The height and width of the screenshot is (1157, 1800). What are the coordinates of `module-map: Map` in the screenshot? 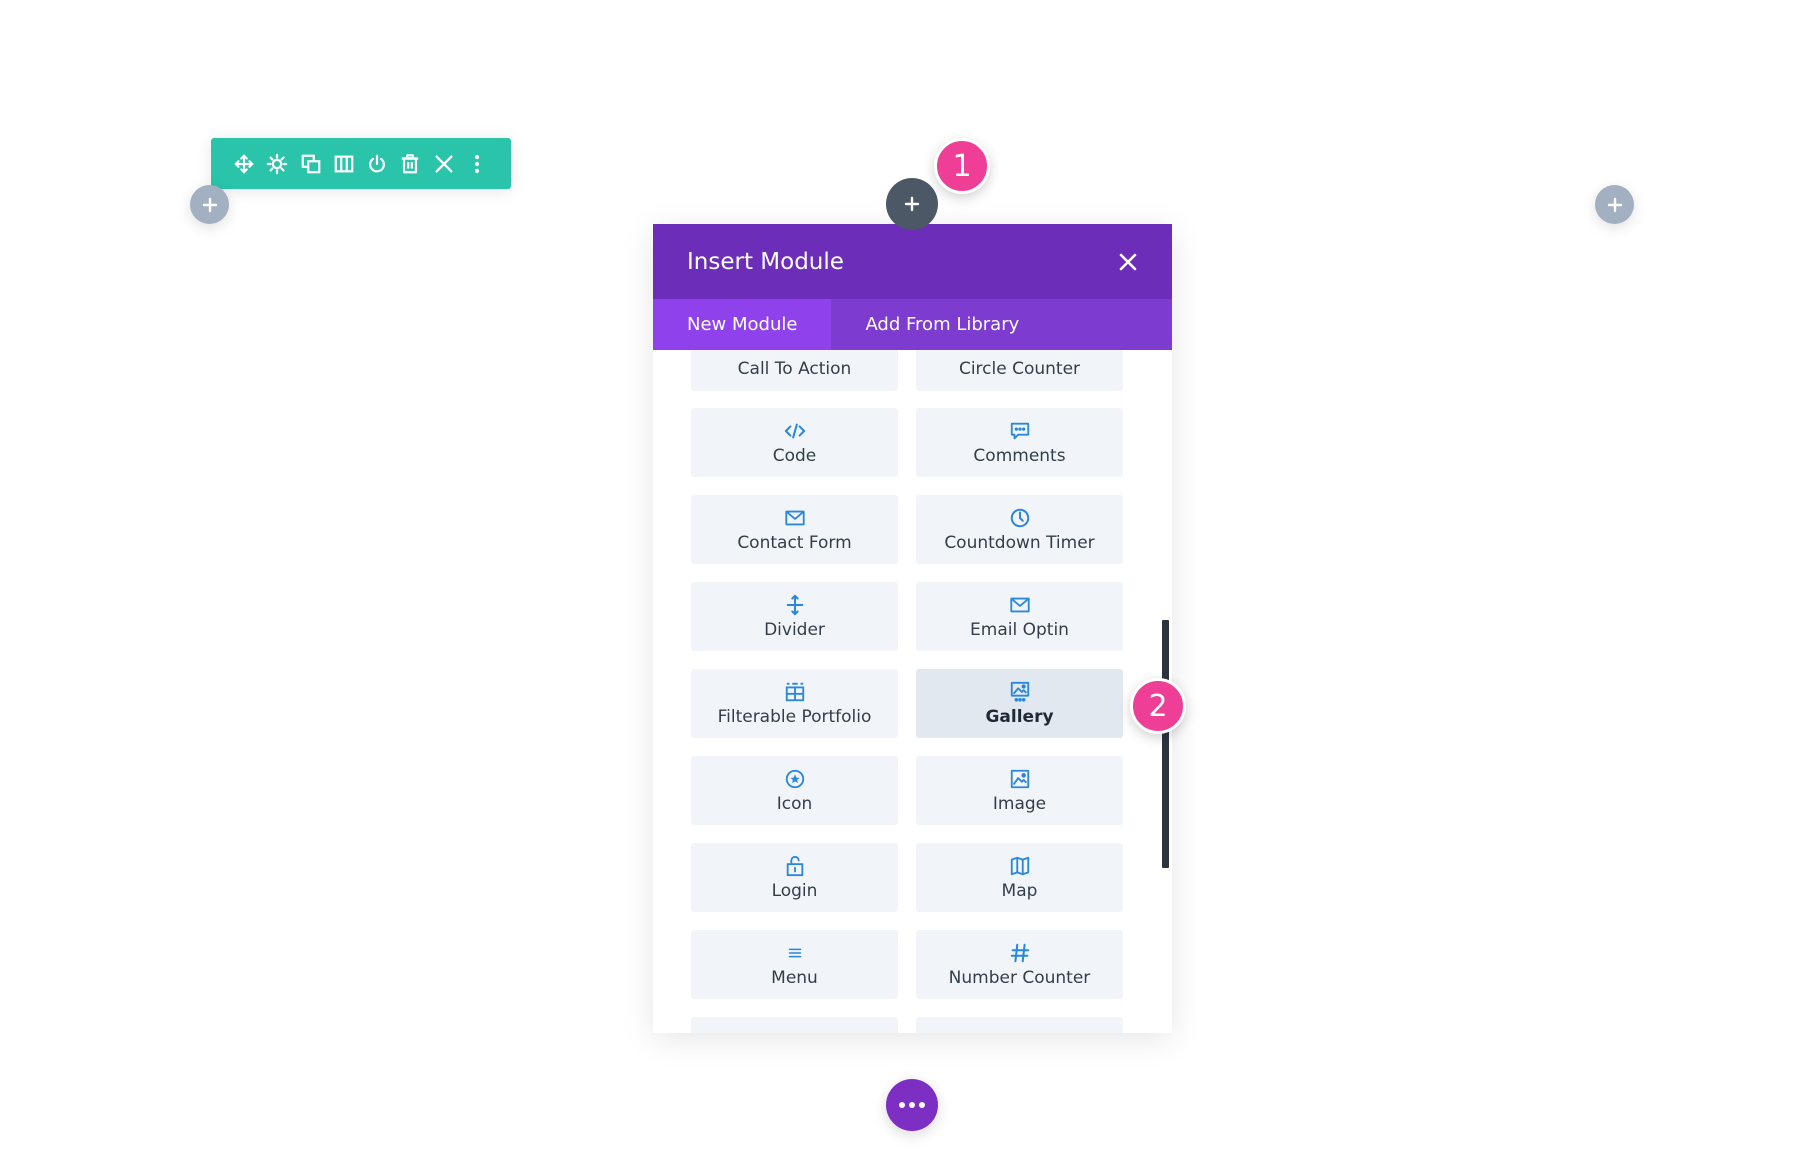 It's located at (1019, 877).